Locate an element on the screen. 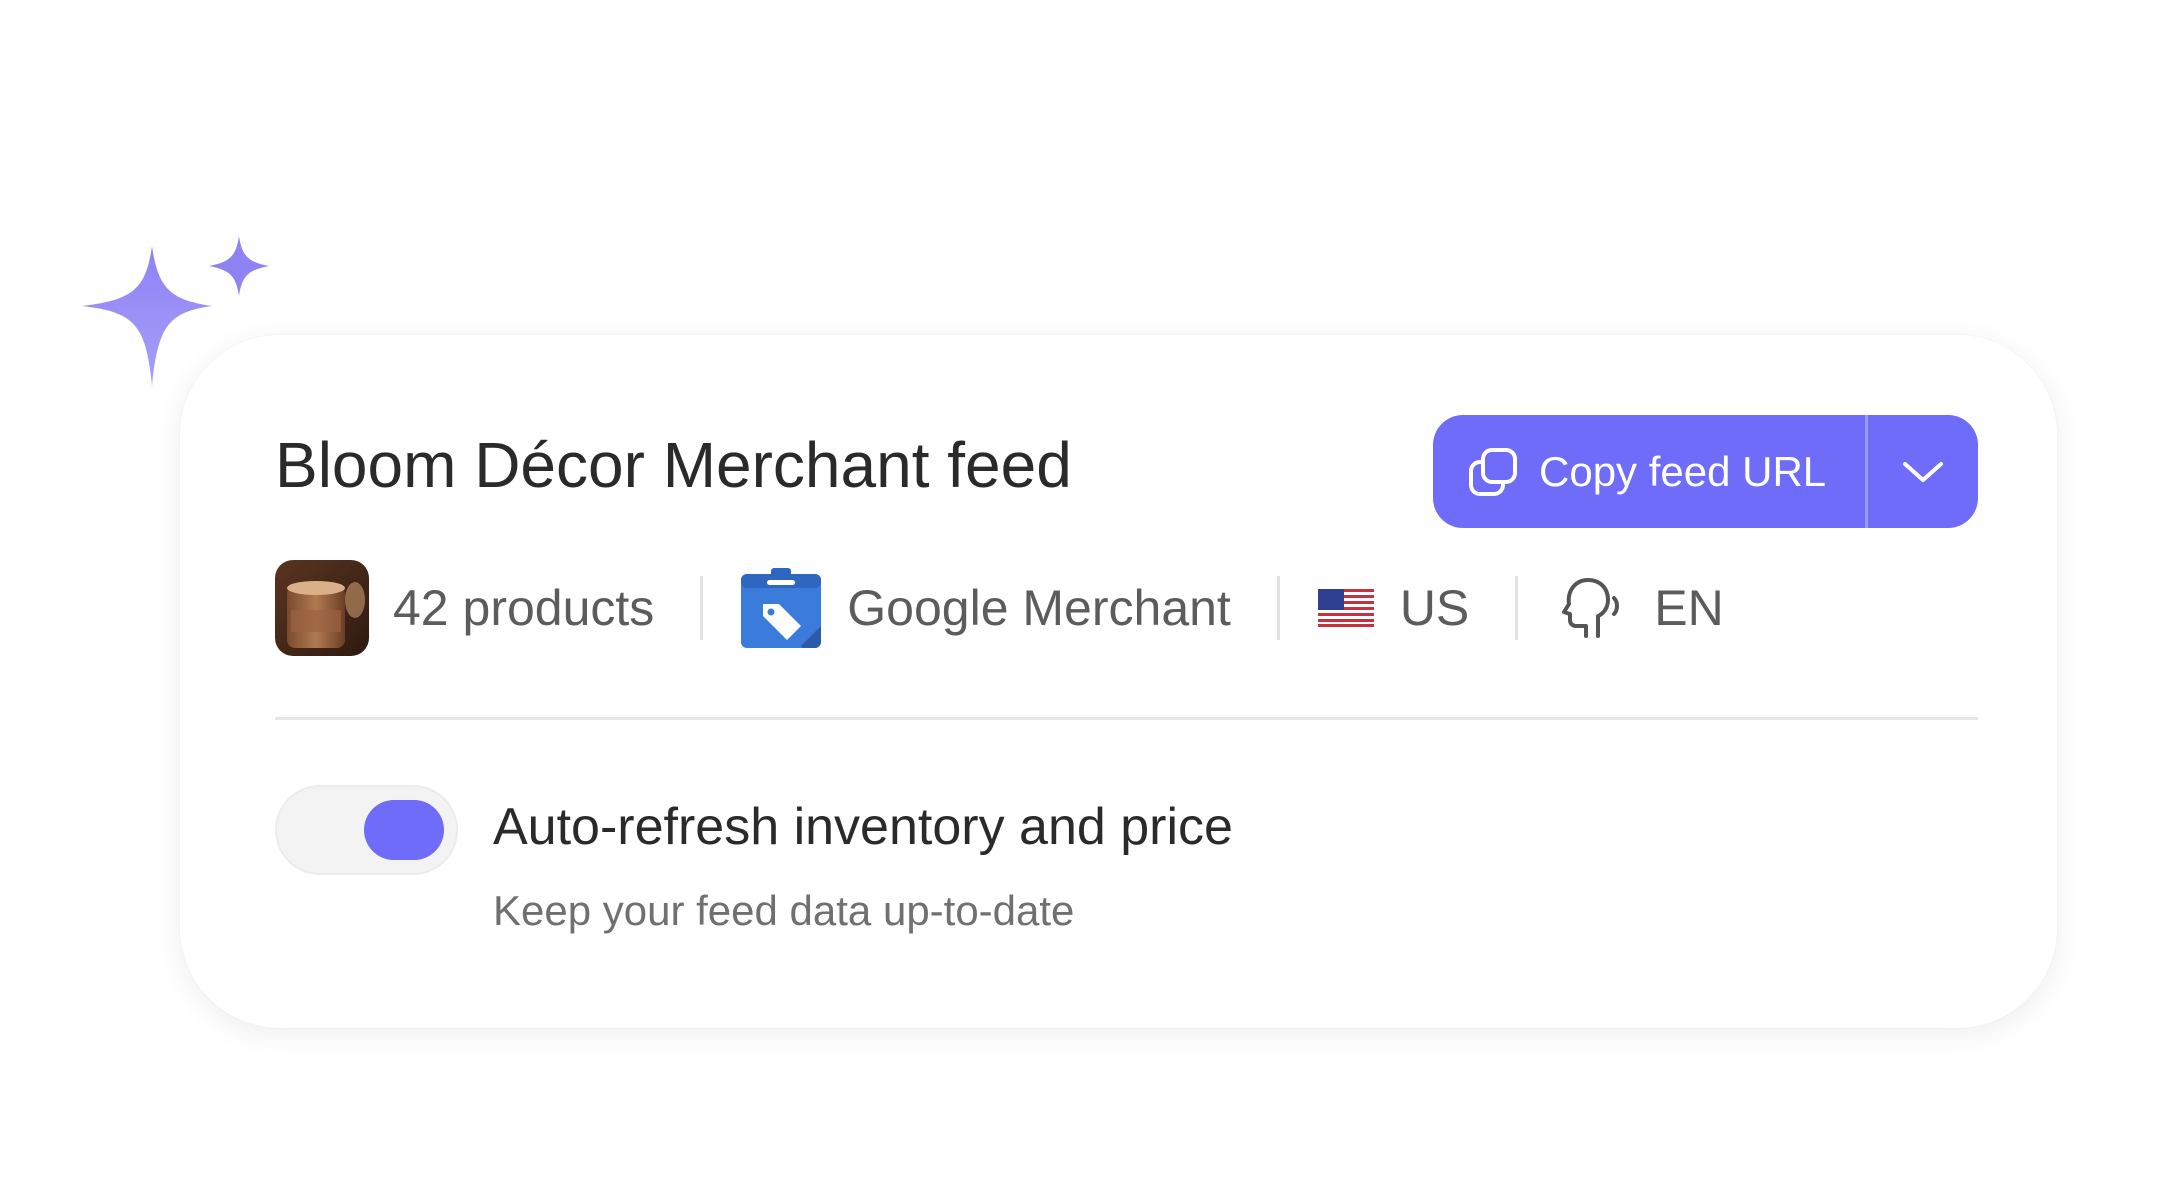  section-divider is located at coordinates (1126, 718).